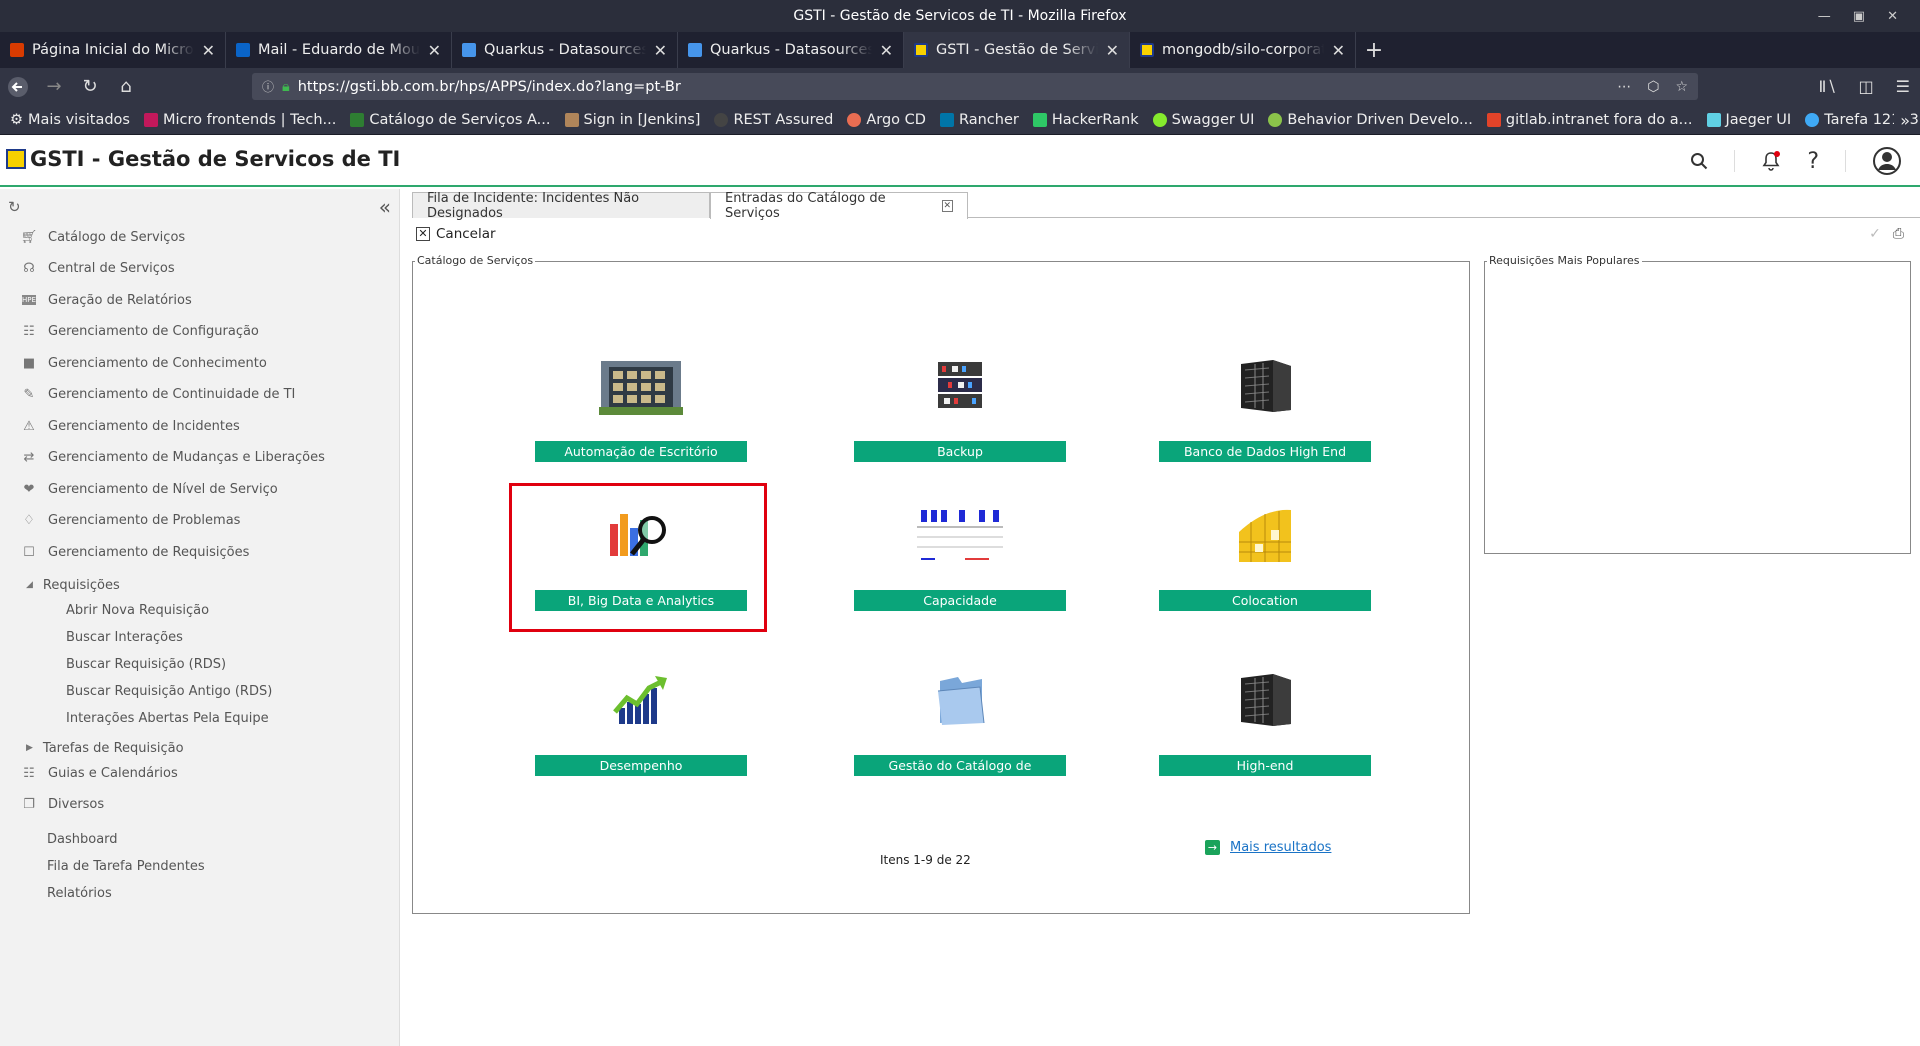  Describe the element at coordinates (100, 773) in the screenshot. I see `sidebar-item-guias: ☷ Guias e Calendários` at that location.